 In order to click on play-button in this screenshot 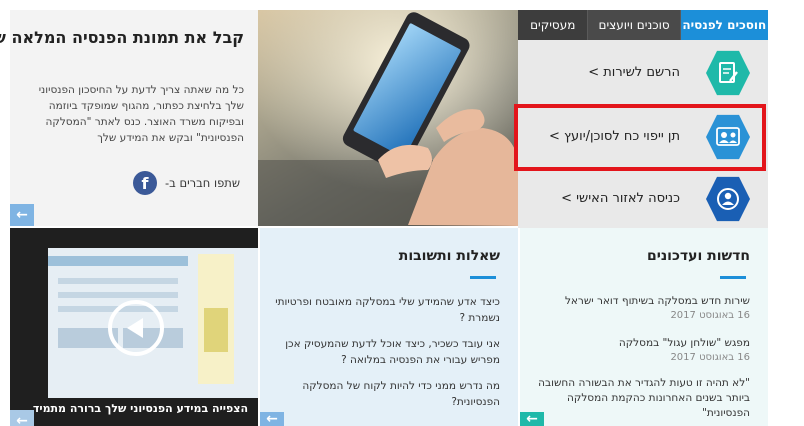, I will do `click(136, 328)`.